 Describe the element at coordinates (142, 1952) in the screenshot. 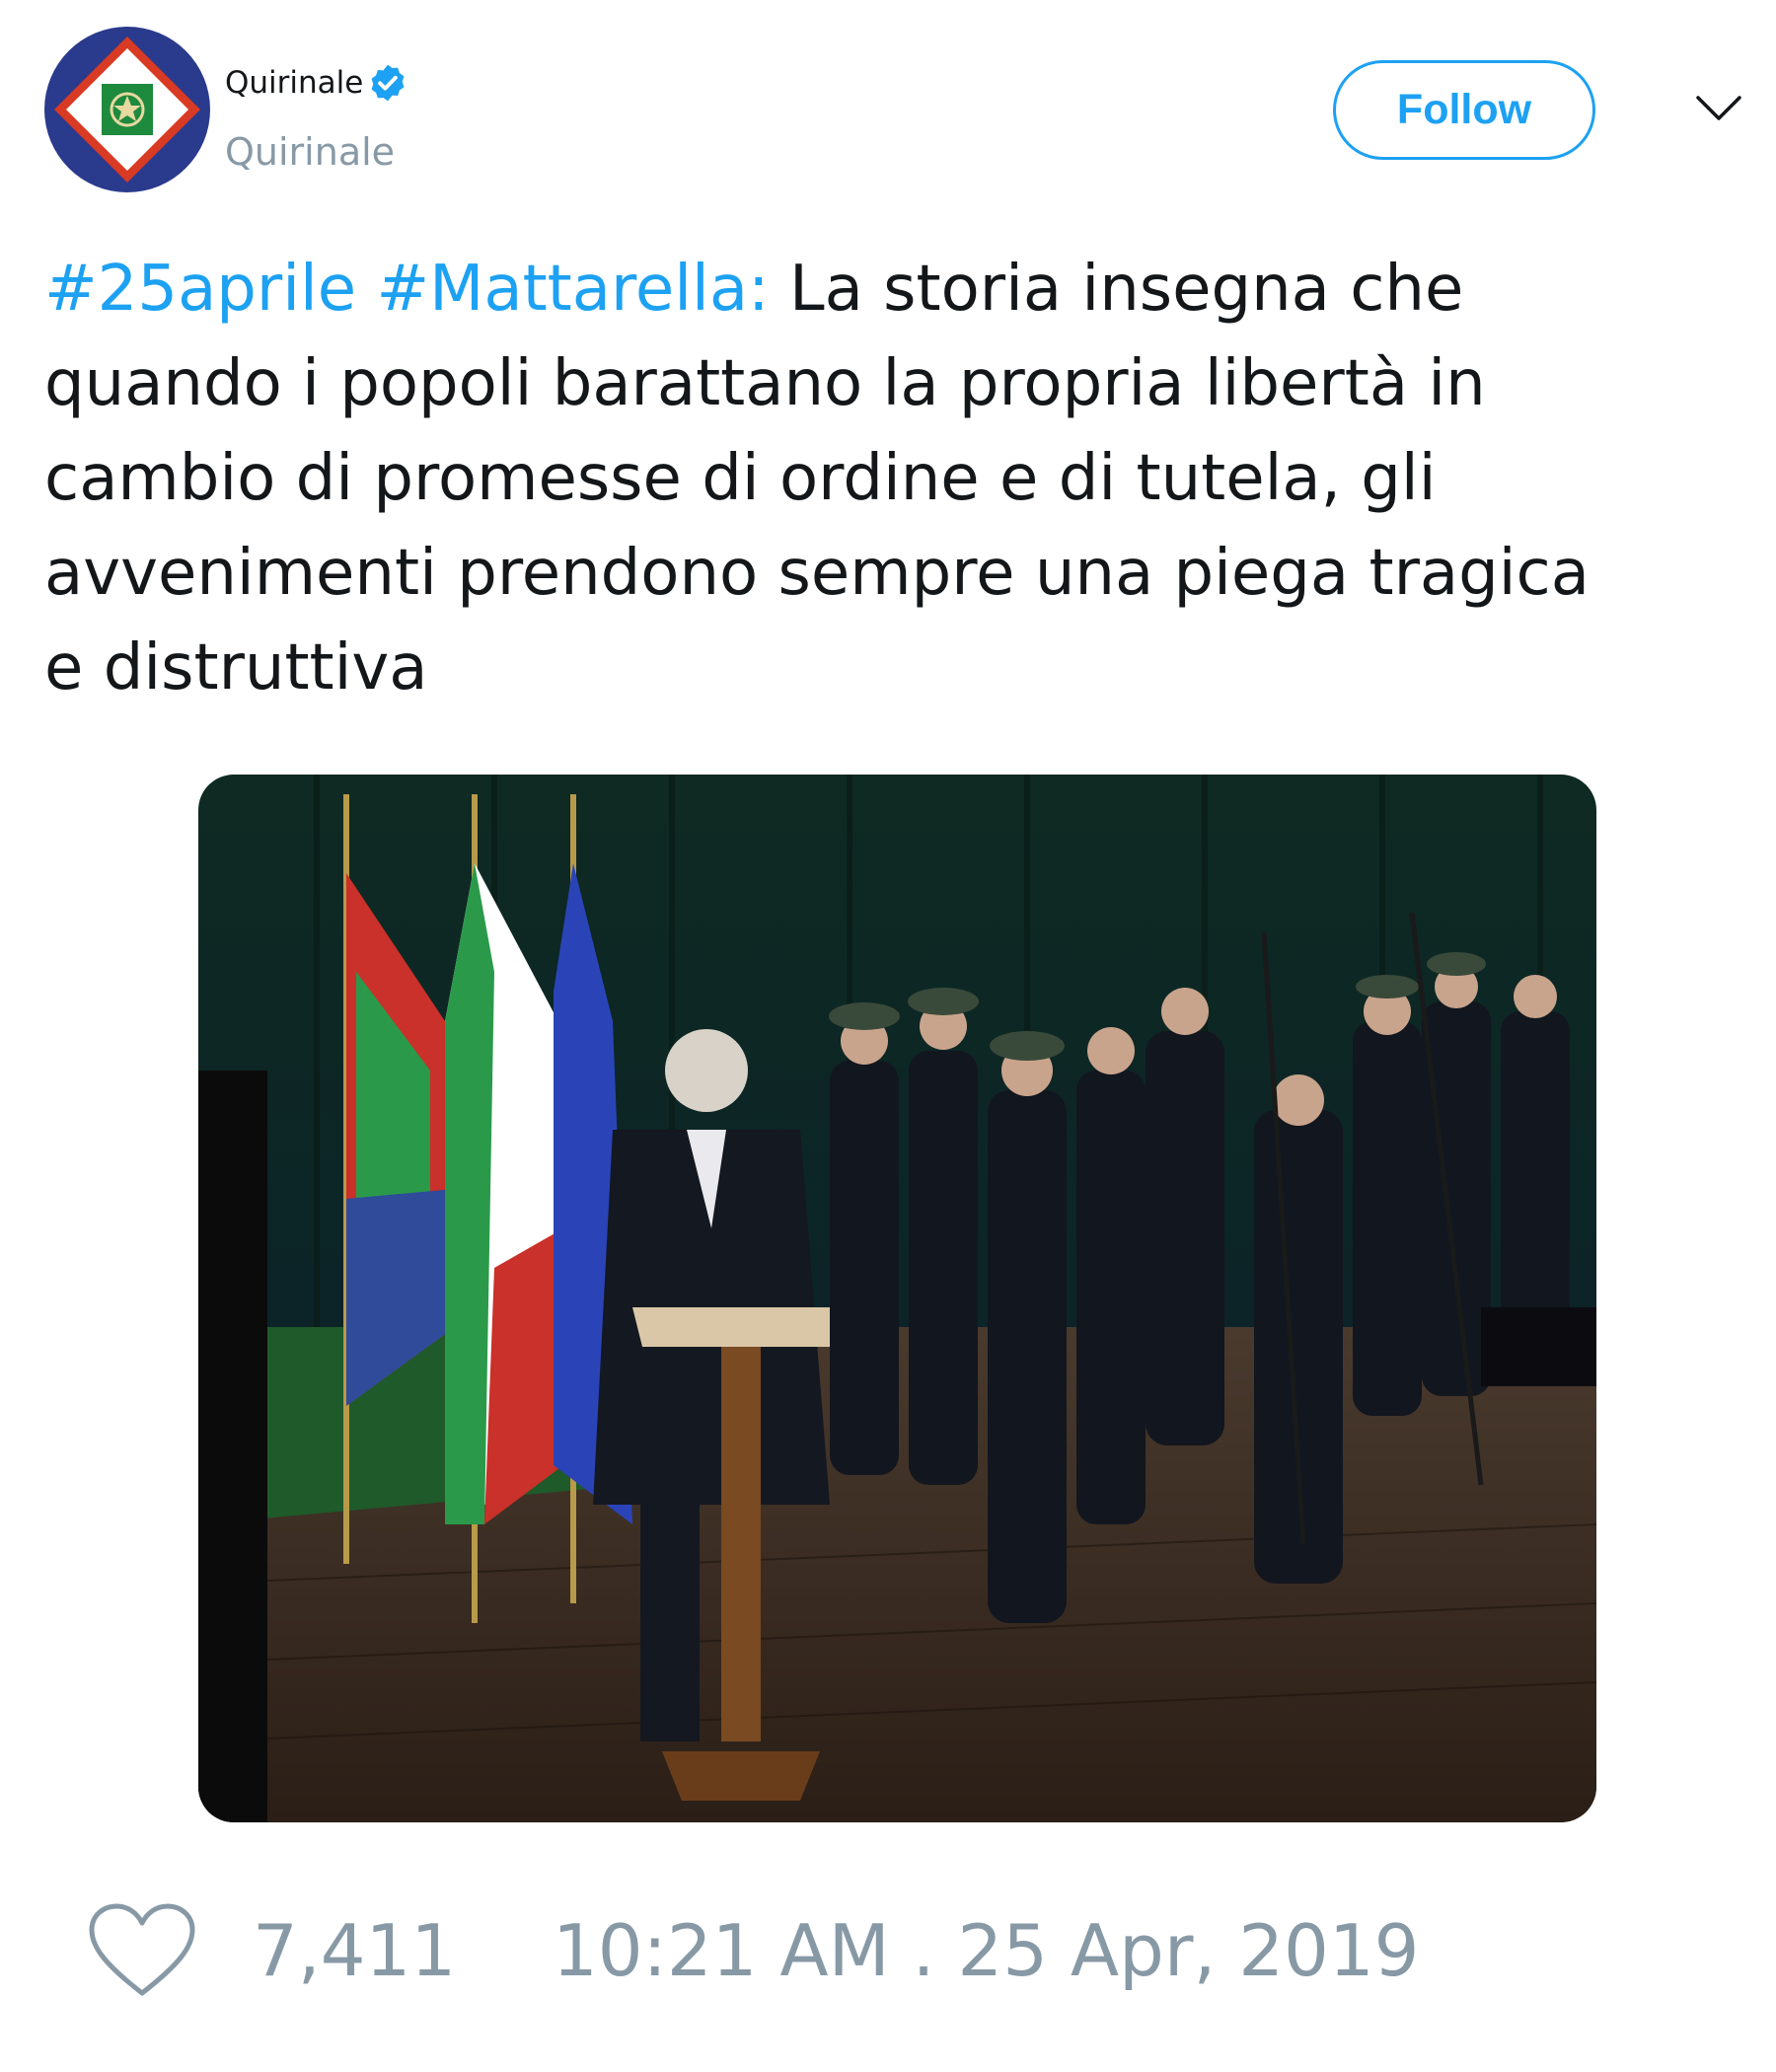

I see `heart-icon` at that location.